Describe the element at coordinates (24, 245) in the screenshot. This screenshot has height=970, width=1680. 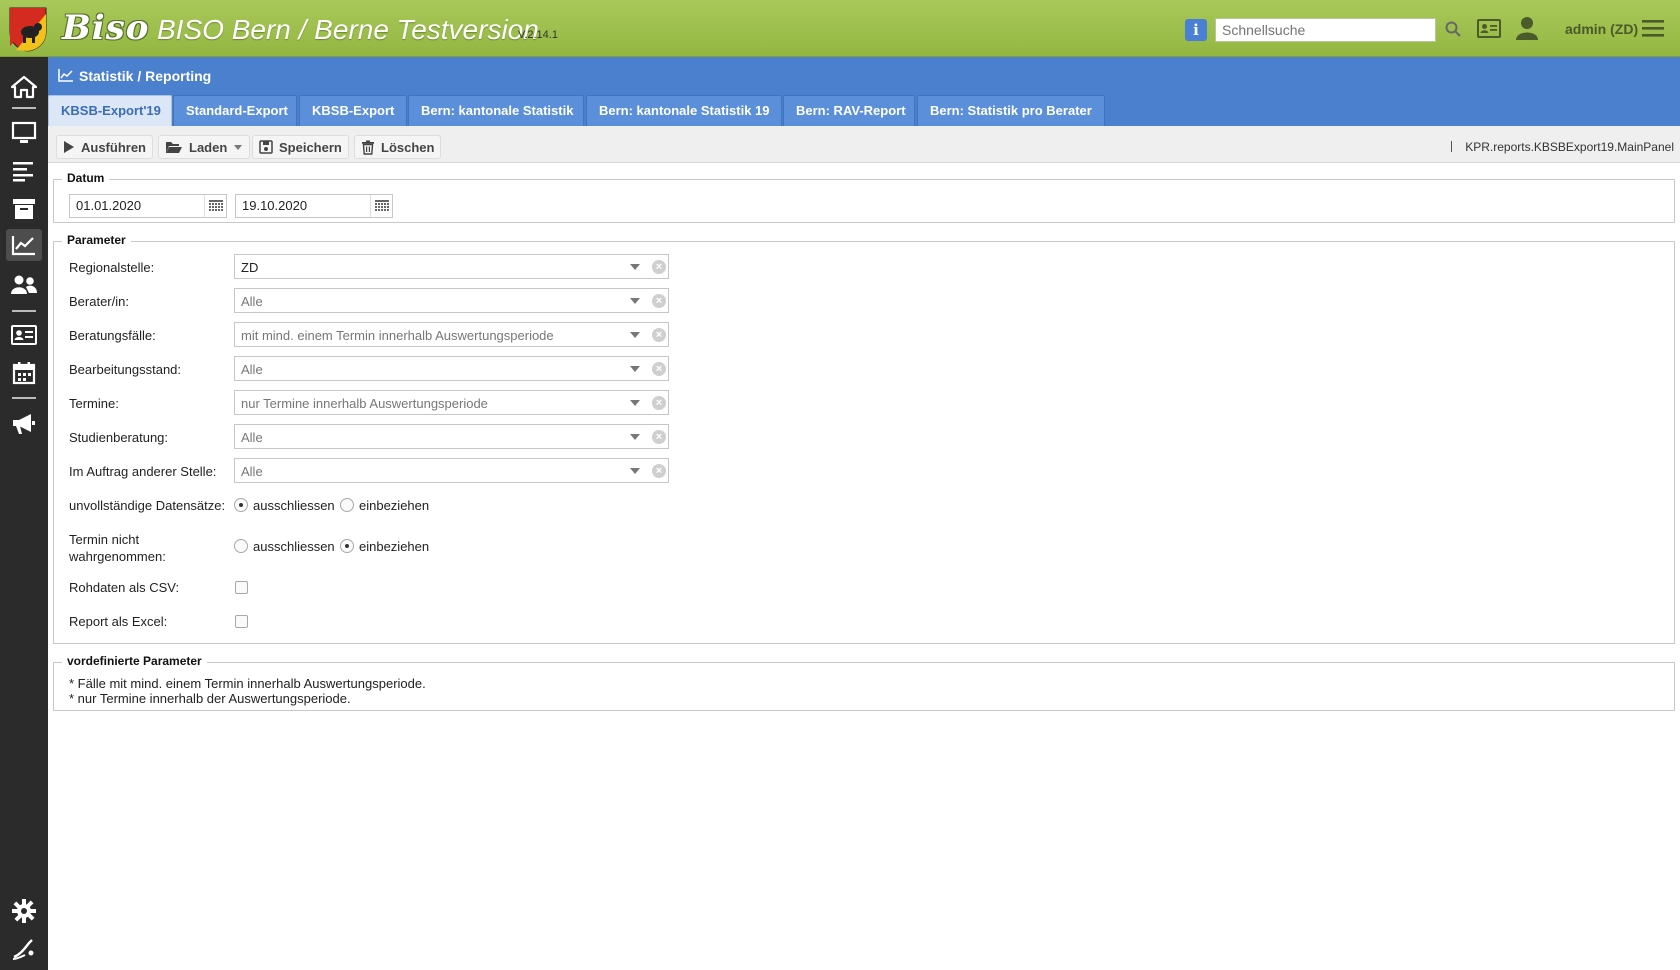
I see `statistics-icon` at that location.